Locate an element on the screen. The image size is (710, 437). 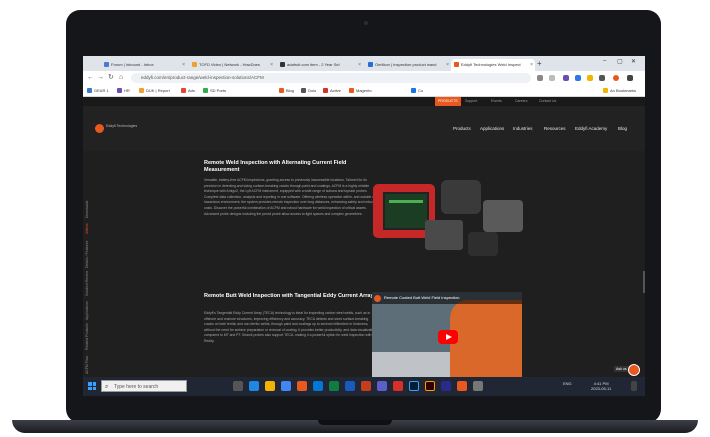
bookmark-item: Dolo is located at coordinates (308, 90).